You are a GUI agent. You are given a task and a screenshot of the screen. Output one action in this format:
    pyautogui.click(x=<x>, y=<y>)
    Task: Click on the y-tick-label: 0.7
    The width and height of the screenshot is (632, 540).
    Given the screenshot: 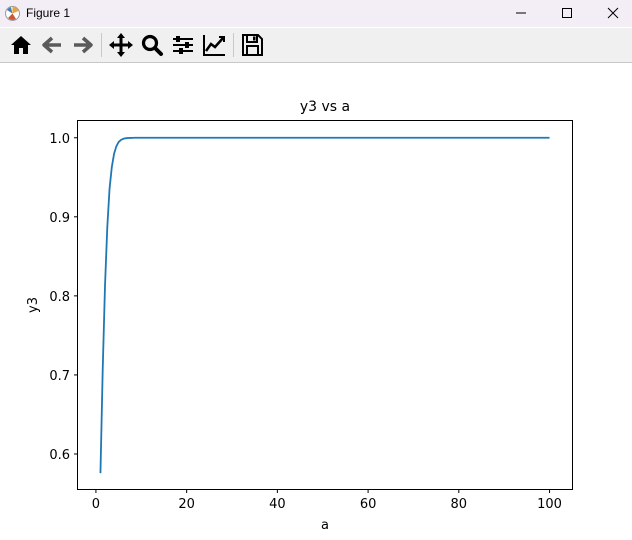 What is the action you would take?
    pyautogui.click(x=59, y=376)
    